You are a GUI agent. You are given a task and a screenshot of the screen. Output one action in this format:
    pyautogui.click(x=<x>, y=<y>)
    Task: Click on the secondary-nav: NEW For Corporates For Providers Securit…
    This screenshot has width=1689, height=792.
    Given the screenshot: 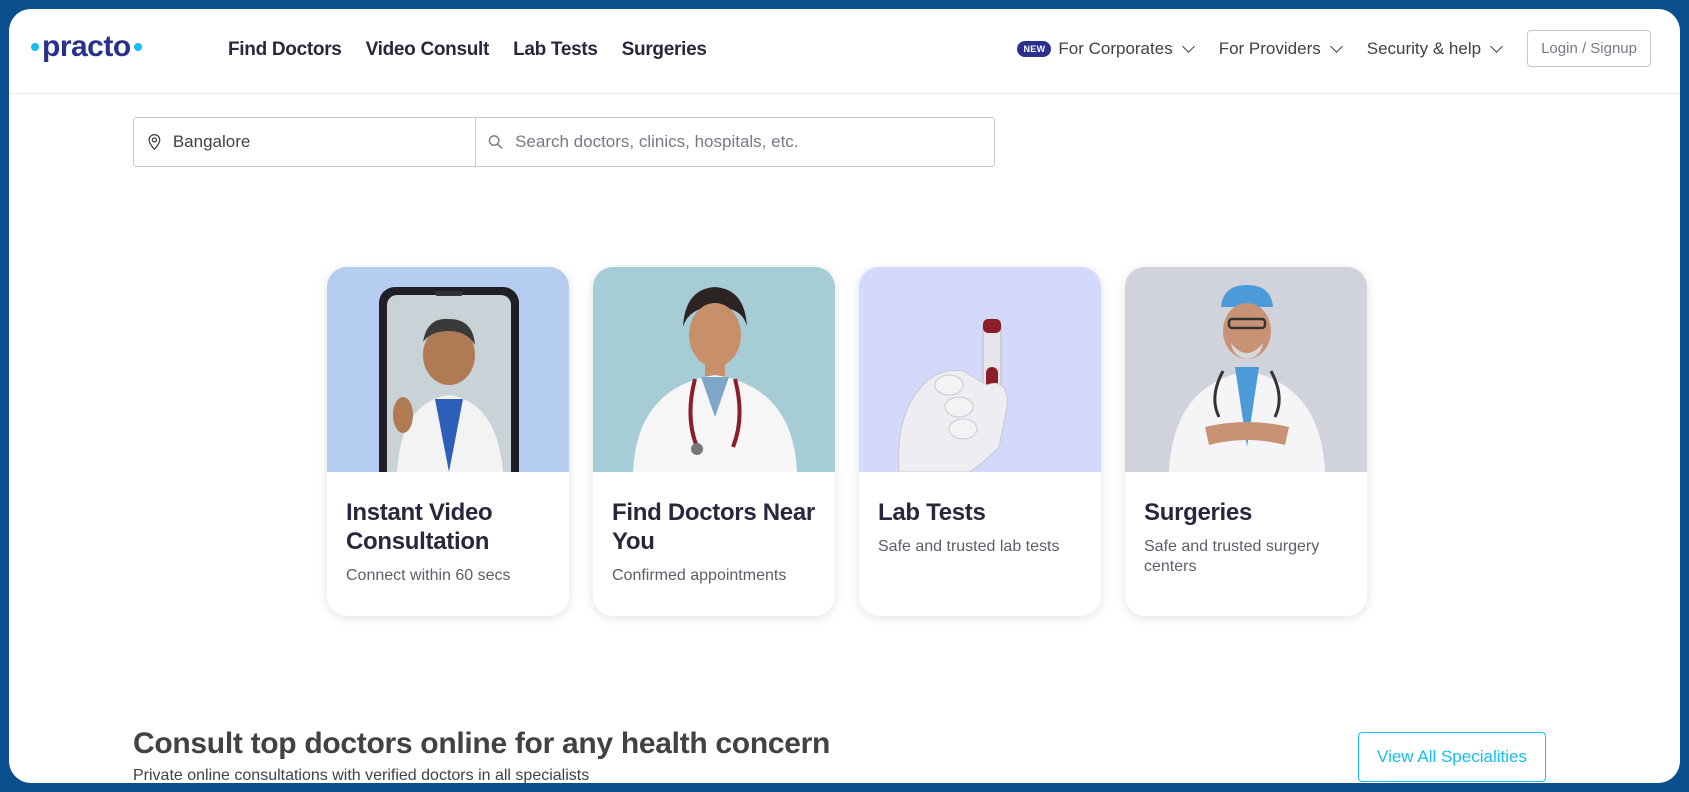 What is the action you would take?
    pyautogui.click(x=1334, y=48)
    